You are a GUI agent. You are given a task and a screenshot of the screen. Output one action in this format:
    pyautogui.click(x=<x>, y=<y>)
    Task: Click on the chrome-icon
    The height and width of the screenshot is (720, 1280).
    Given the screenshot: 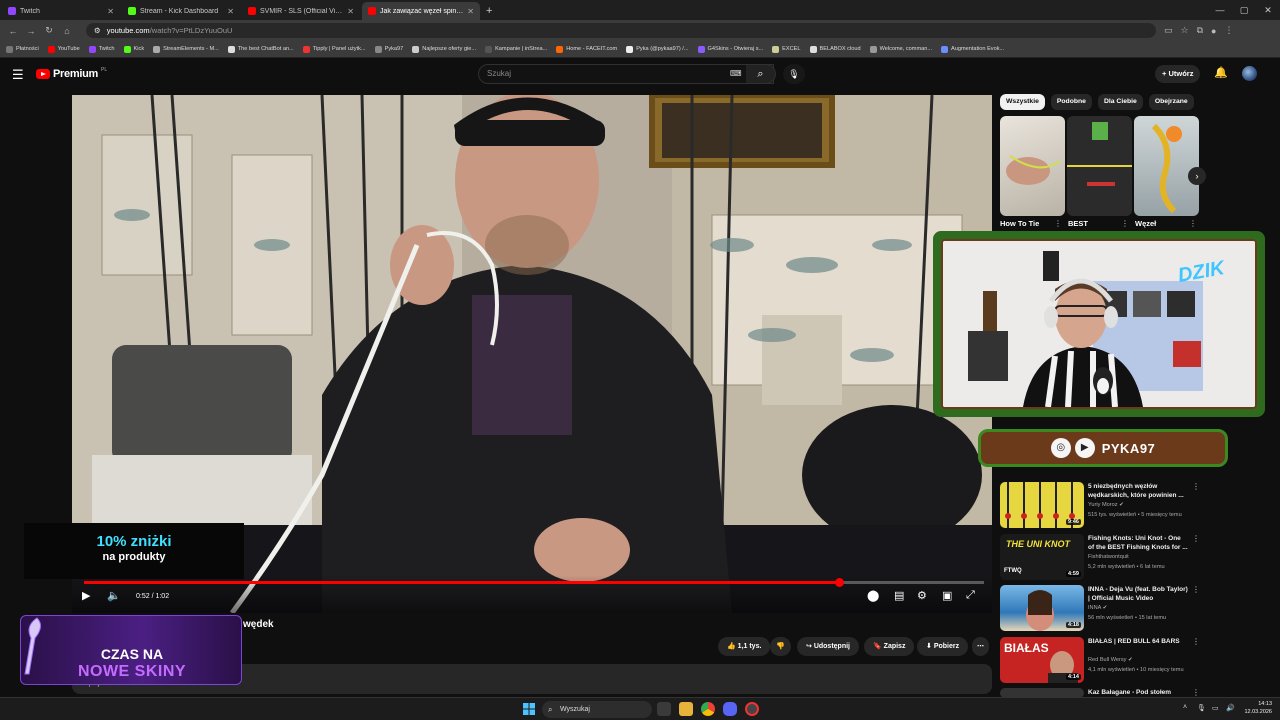 What is the action you would take?
    pyautogui.click(x=708, y=709)
    